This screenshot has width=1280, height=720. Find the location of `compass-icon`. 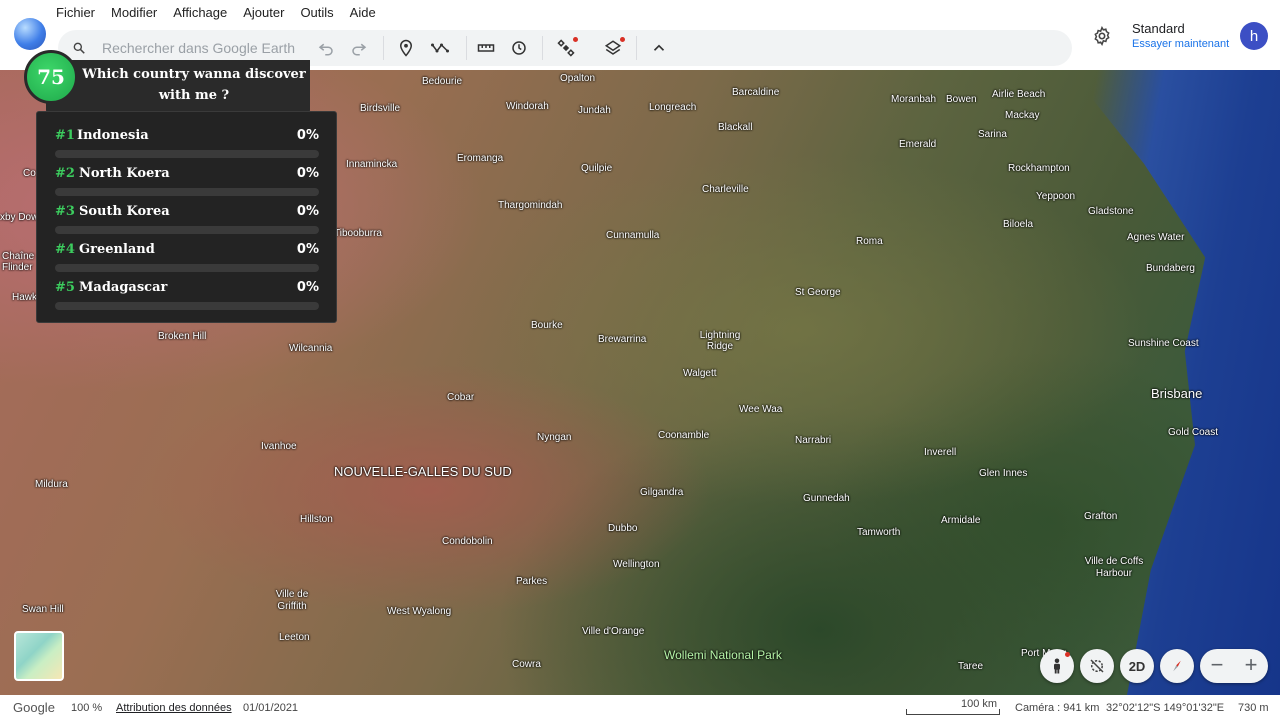

compass-icon is located at coordinates (1177, 666).